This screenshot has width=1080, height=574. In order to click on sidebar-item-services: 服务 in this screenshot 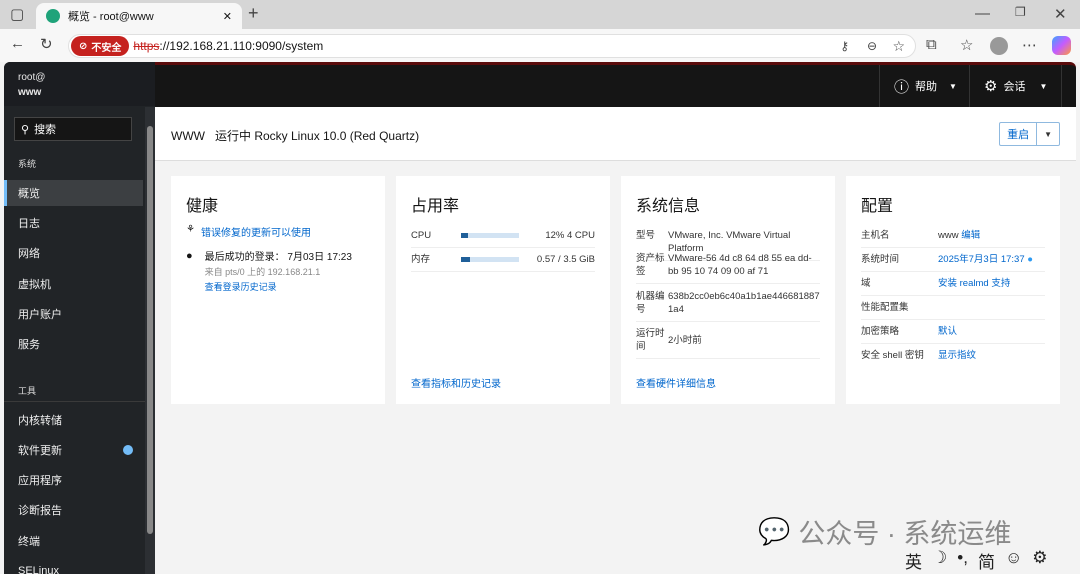, I will do `click(73, 344)`.